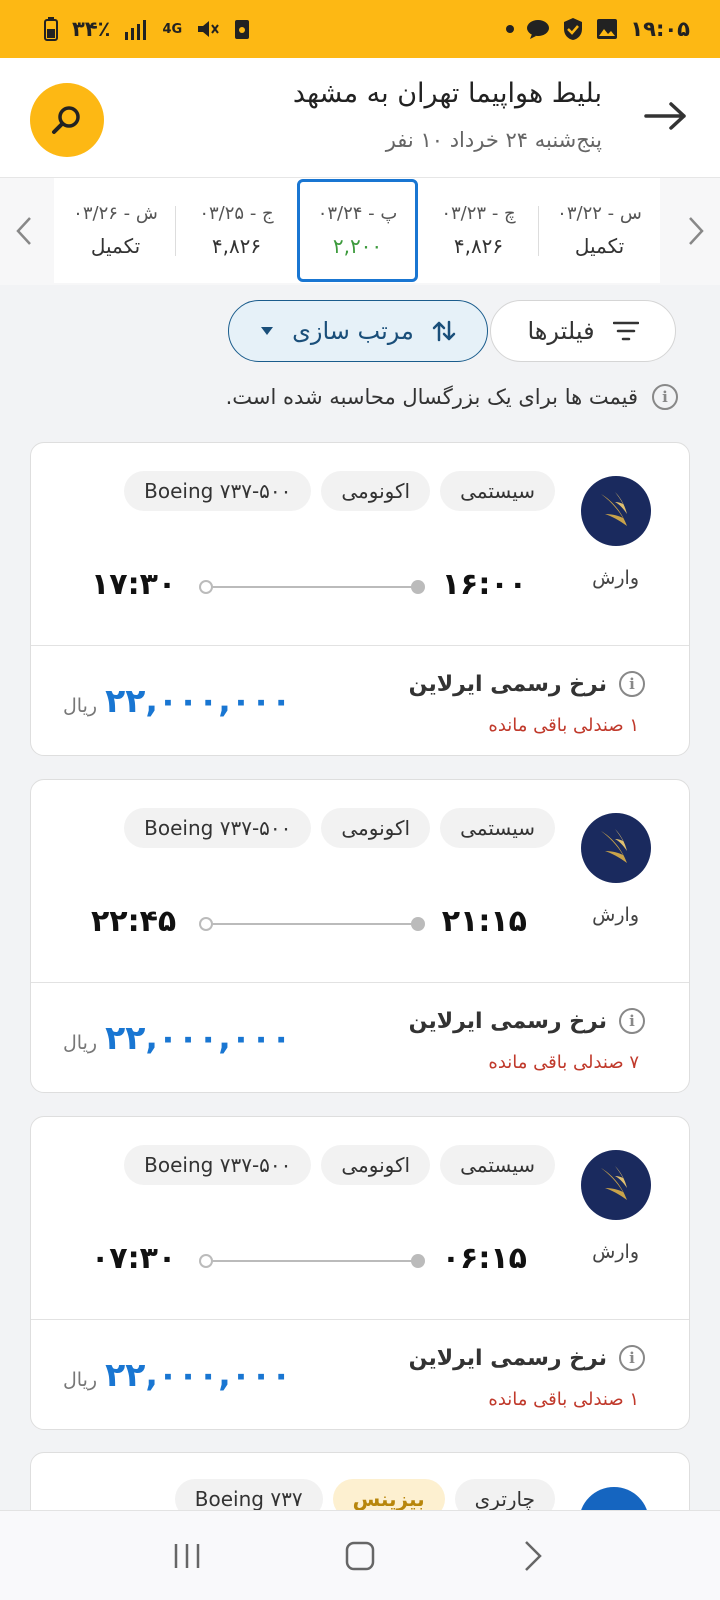 Image resolution: width=720 pixels, height=1600 pixels. What do you see at coordinates (236, 230) in the screenshot?
I see `date-item: ج - ۰۳/۲۵ ۴,۸۲۶` at bounding box center [236, 230].